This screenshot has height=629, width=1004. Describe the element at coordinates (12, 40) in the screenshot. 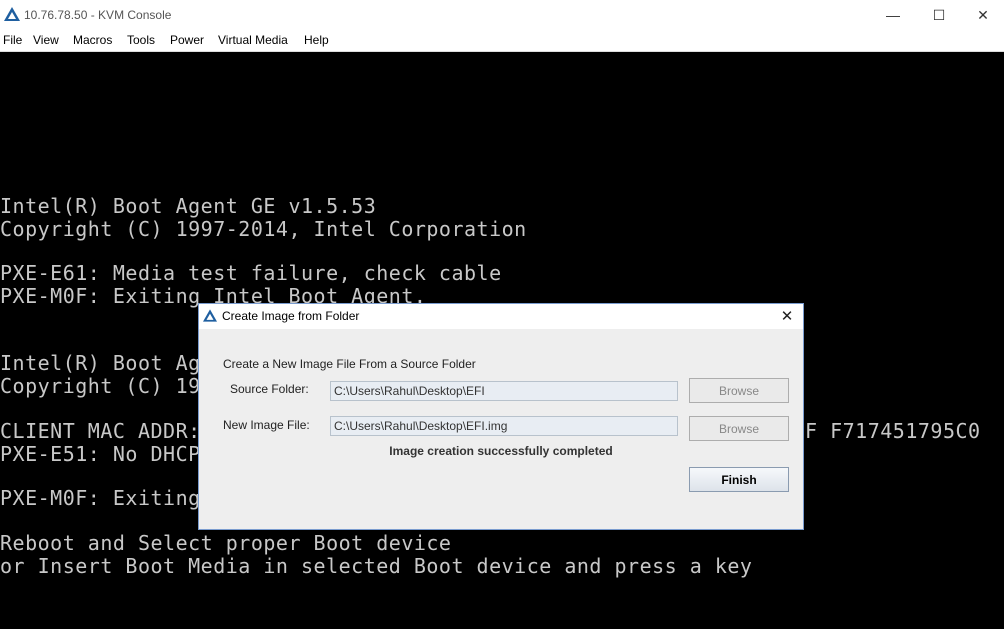

I see `menu-file: File` at that location.